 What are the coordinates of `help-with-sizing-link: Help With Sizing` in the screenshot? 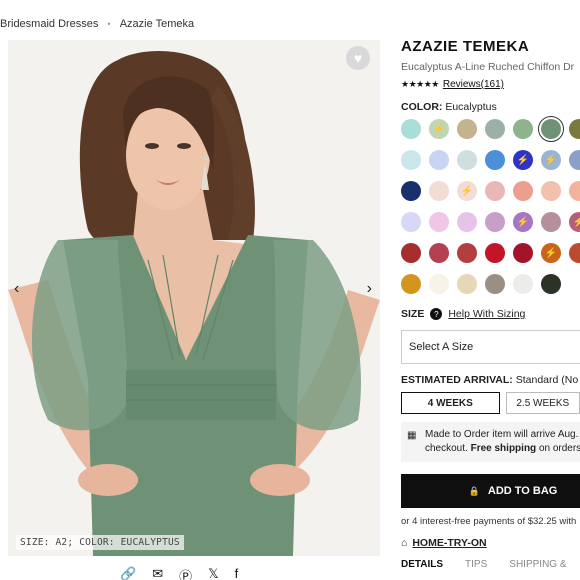 It's located at (486, 314).